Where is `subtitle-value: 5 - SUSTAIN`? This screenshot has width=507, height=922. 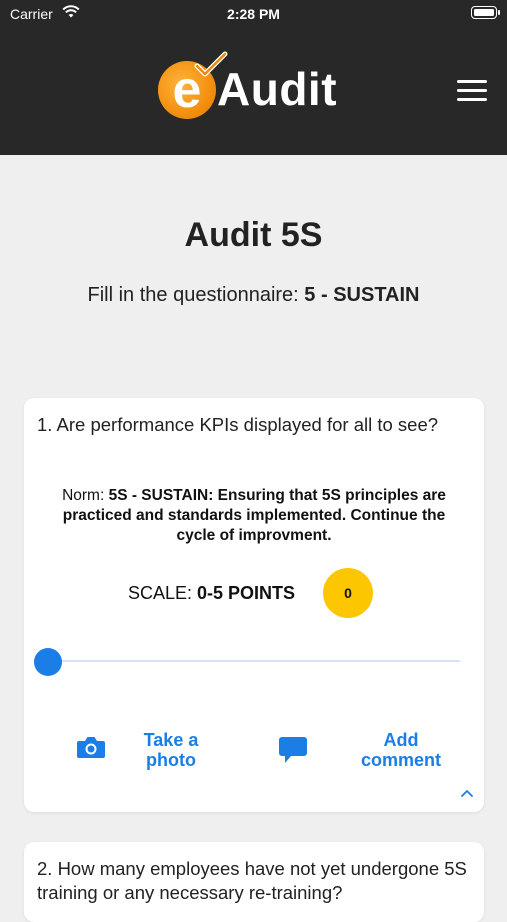 subtitle-value: 5 - SUSTAIN is located at coordinates (362, 295).